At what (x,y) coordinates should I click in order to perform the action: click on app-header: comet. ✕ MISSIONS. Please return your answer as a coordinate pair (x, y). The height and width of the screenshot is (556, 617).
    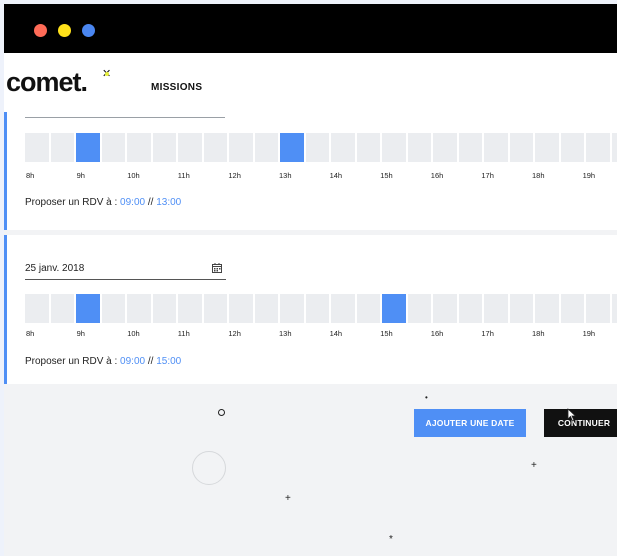
    Looking at the image, I should click on (310, 82).